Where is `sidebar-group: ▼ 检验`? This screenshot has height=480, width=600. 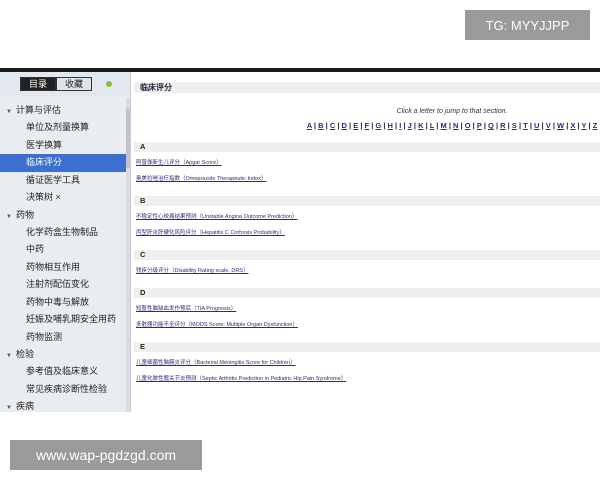
sidebar-group: ▼ 检验 is located at coordinates (63, 354).